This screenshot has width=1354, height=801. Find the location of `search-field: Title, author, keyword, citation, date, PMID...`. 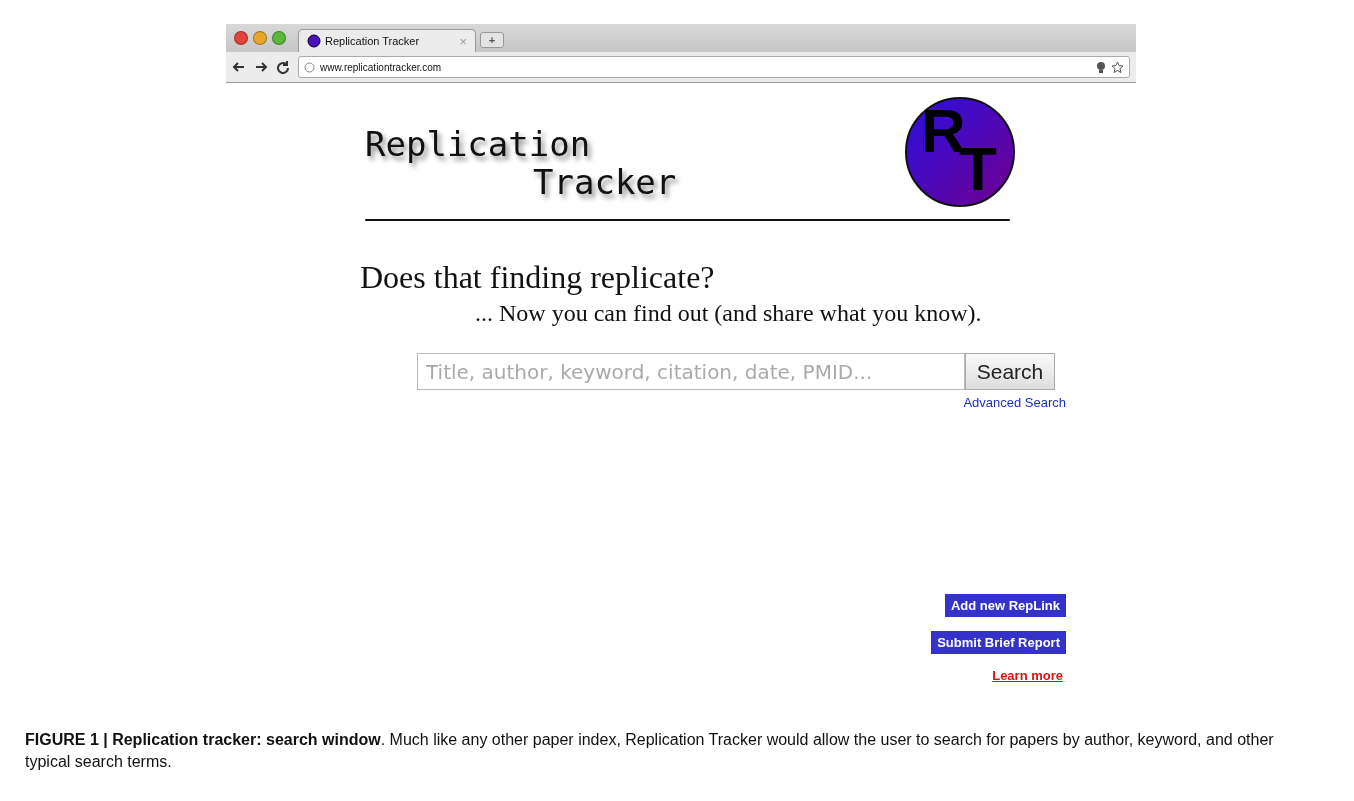

search-field: Title, author, keyword, citation, date, PMID... is located at coordinates (691, 371).